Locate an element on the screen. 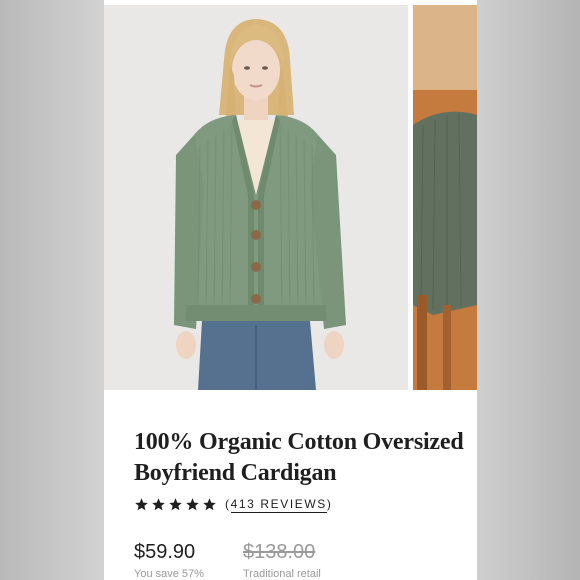 The image size is (580, 580). original-price: $138.00 is located at coordinates (279, 552).